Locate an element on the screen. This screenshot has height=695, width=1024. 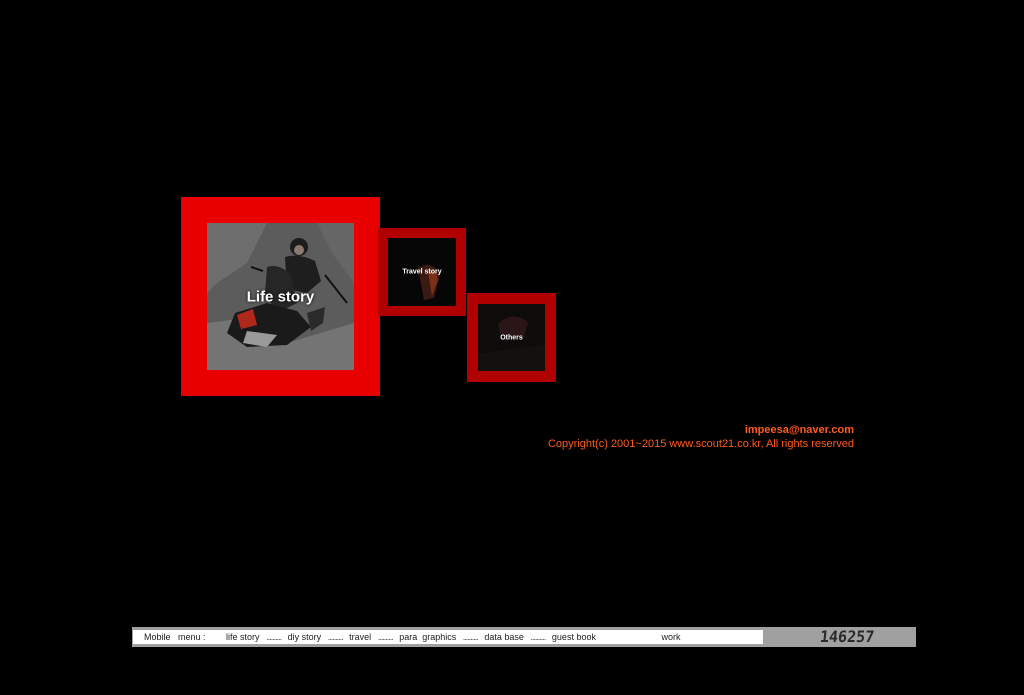
work-button: work is located at coordinates (671, 637).